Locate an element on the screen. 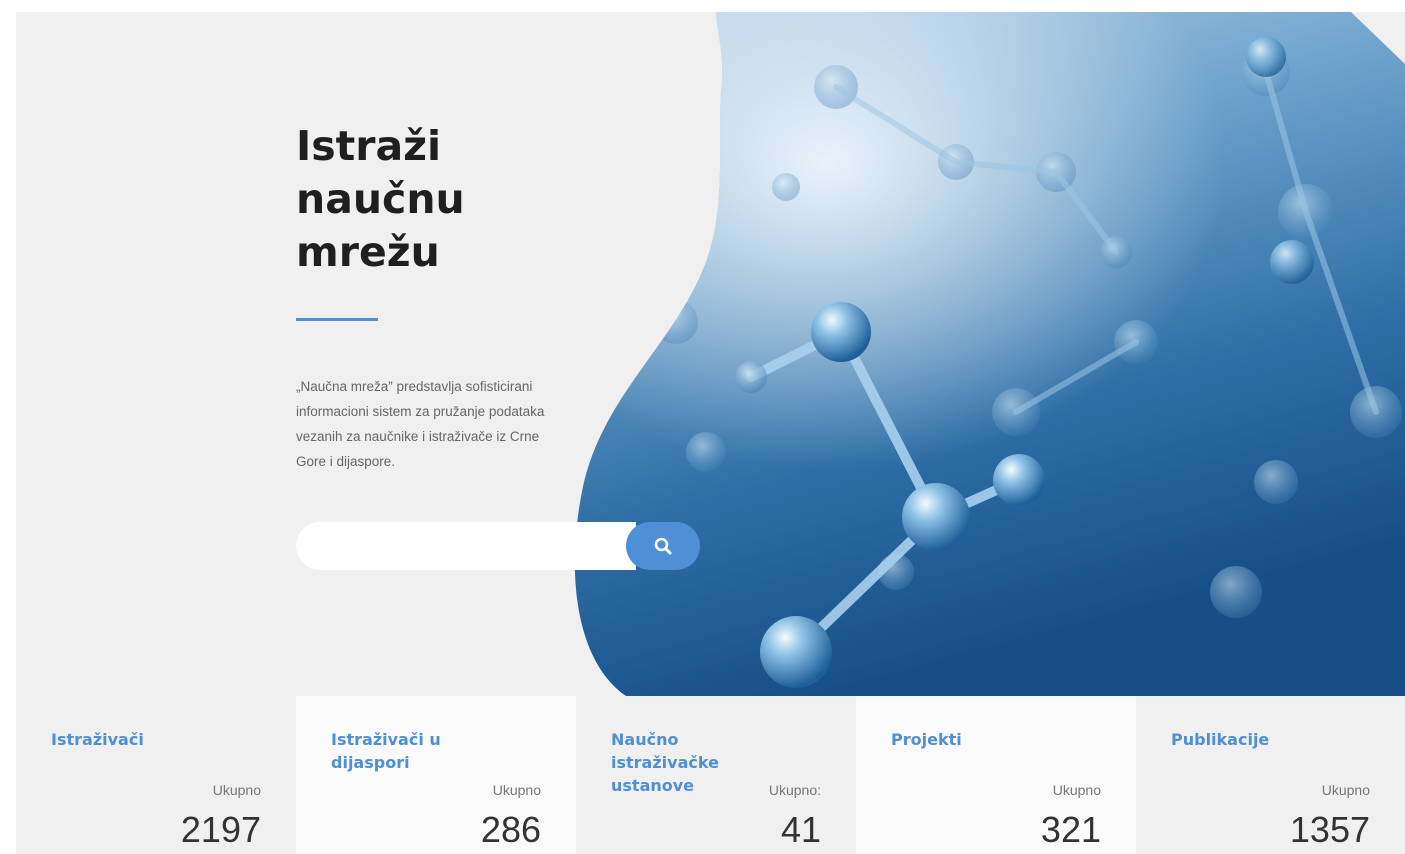 The height and width of the screenshot is (854, 1405). stat-title: Publikacije is located at coordinates (1236, 739).